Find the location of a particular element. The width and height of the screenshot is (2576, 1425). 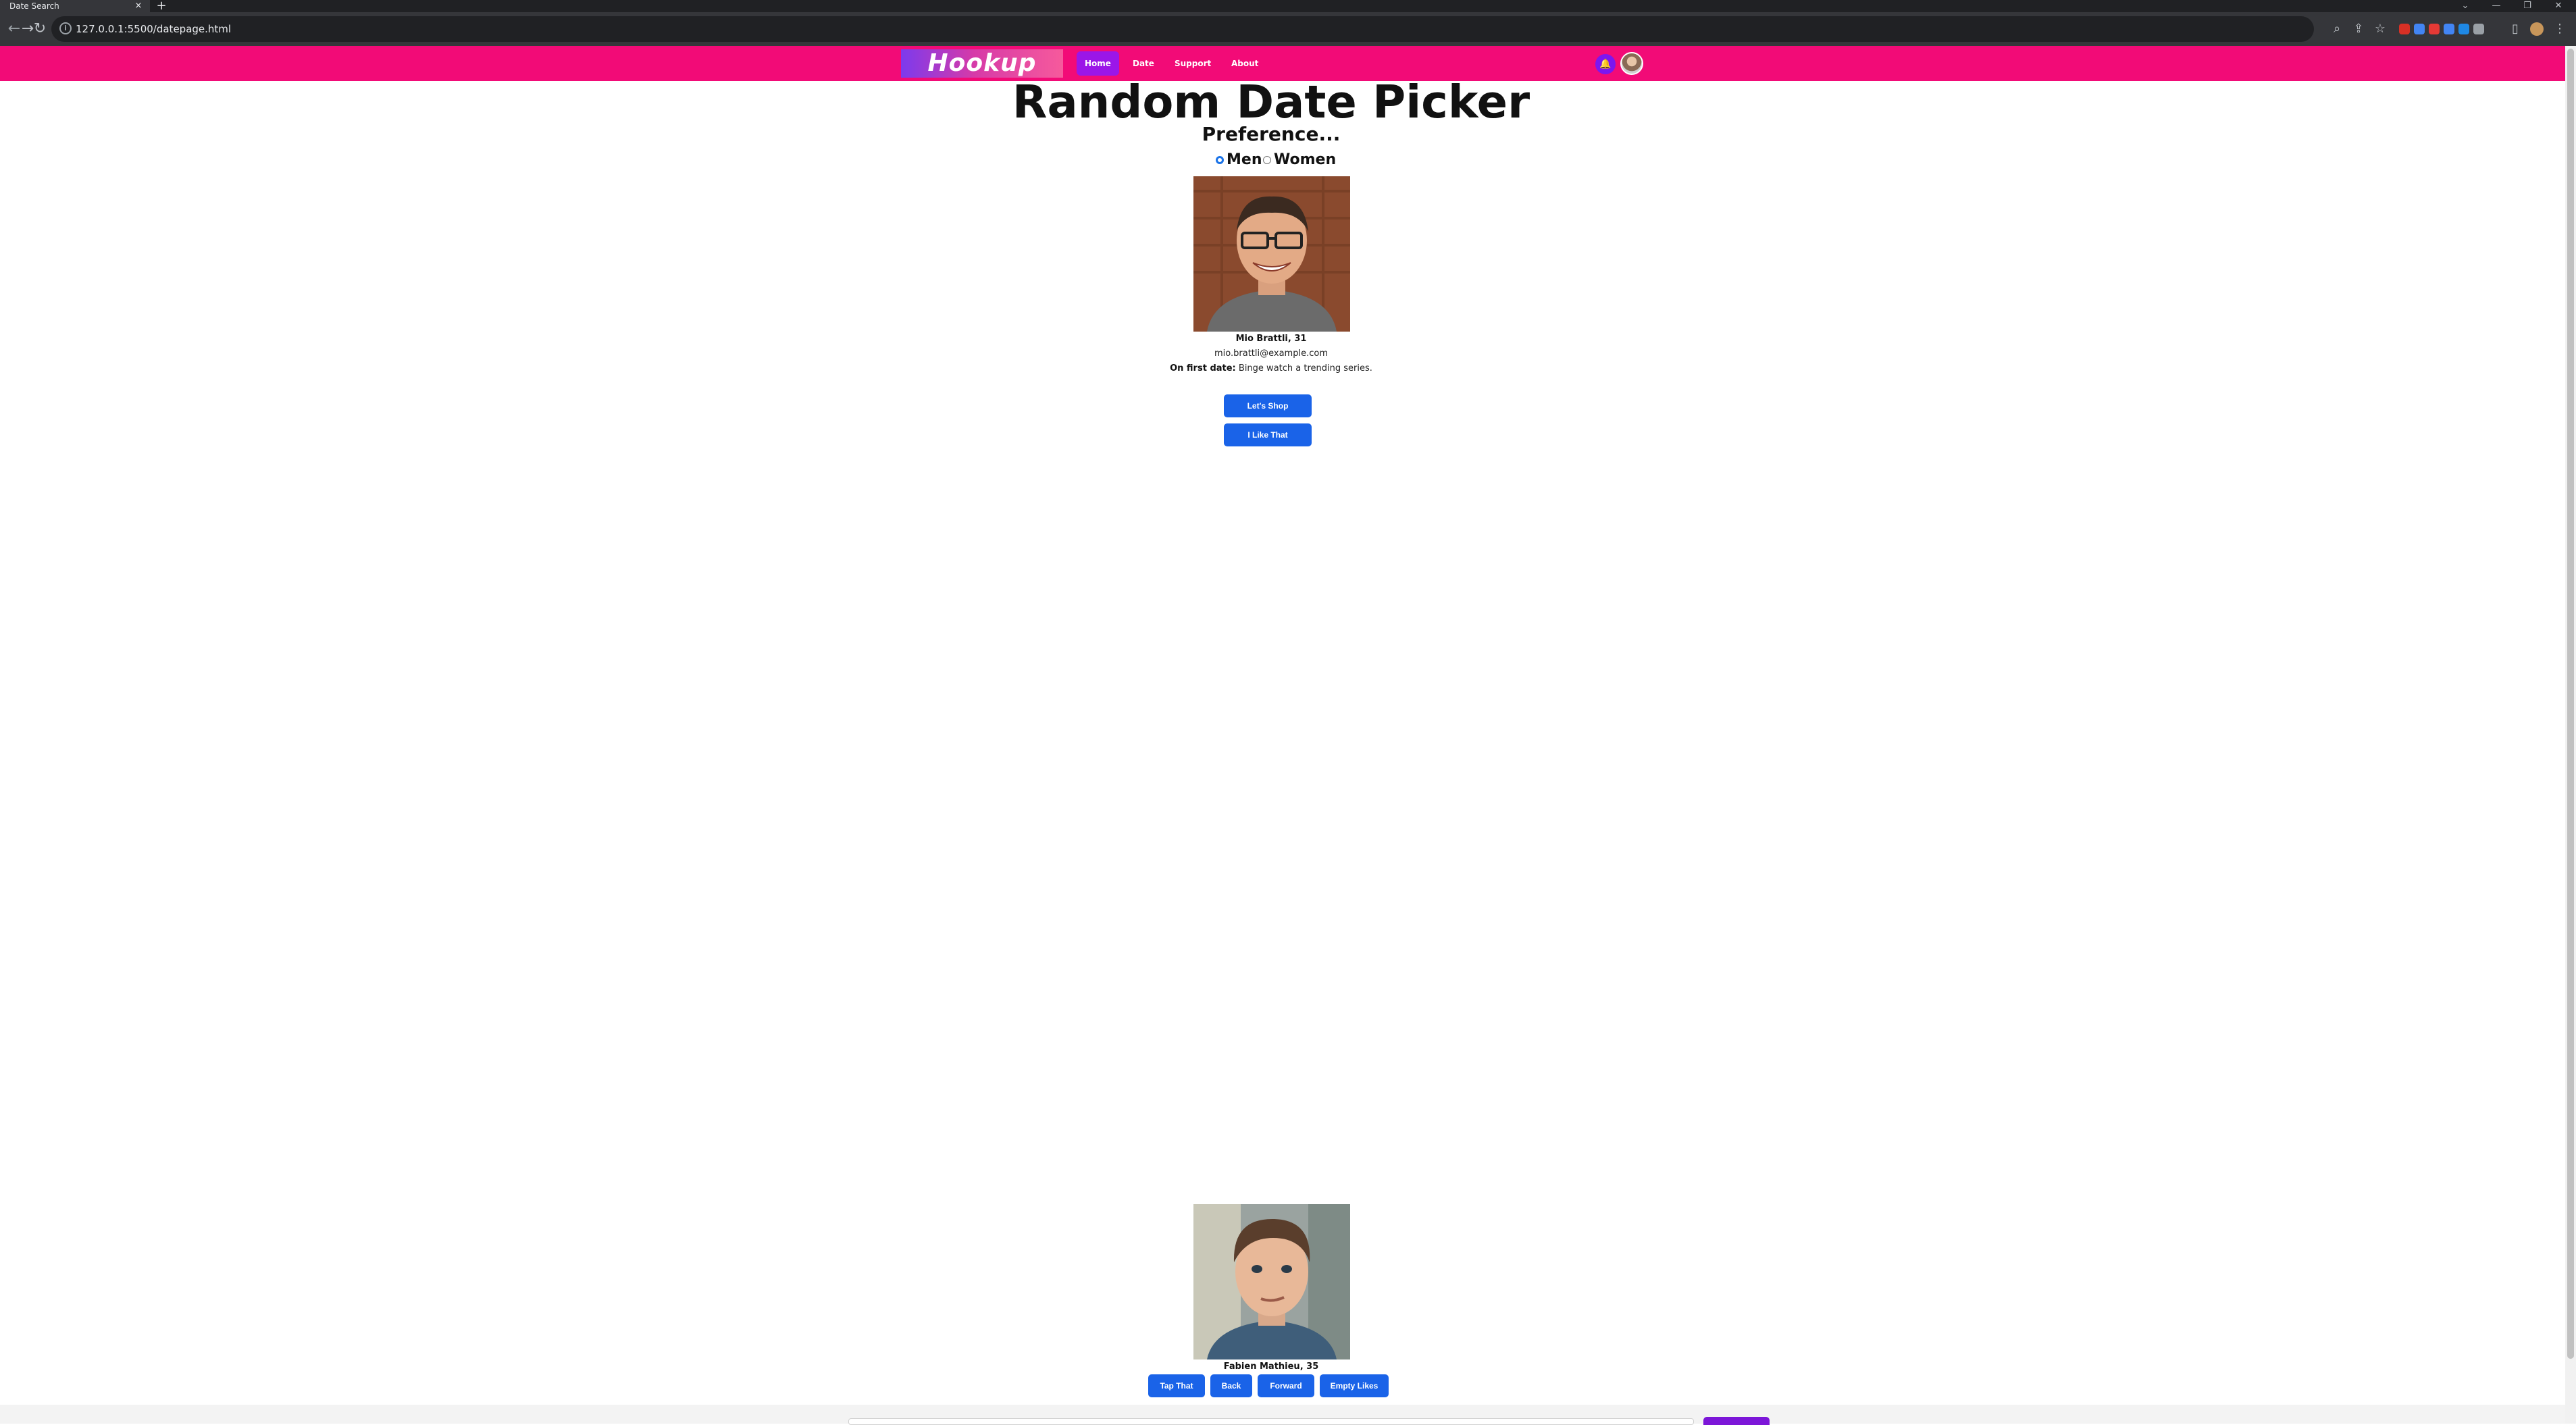

reload-icon: ↻ is located at coordinates (40, 29).